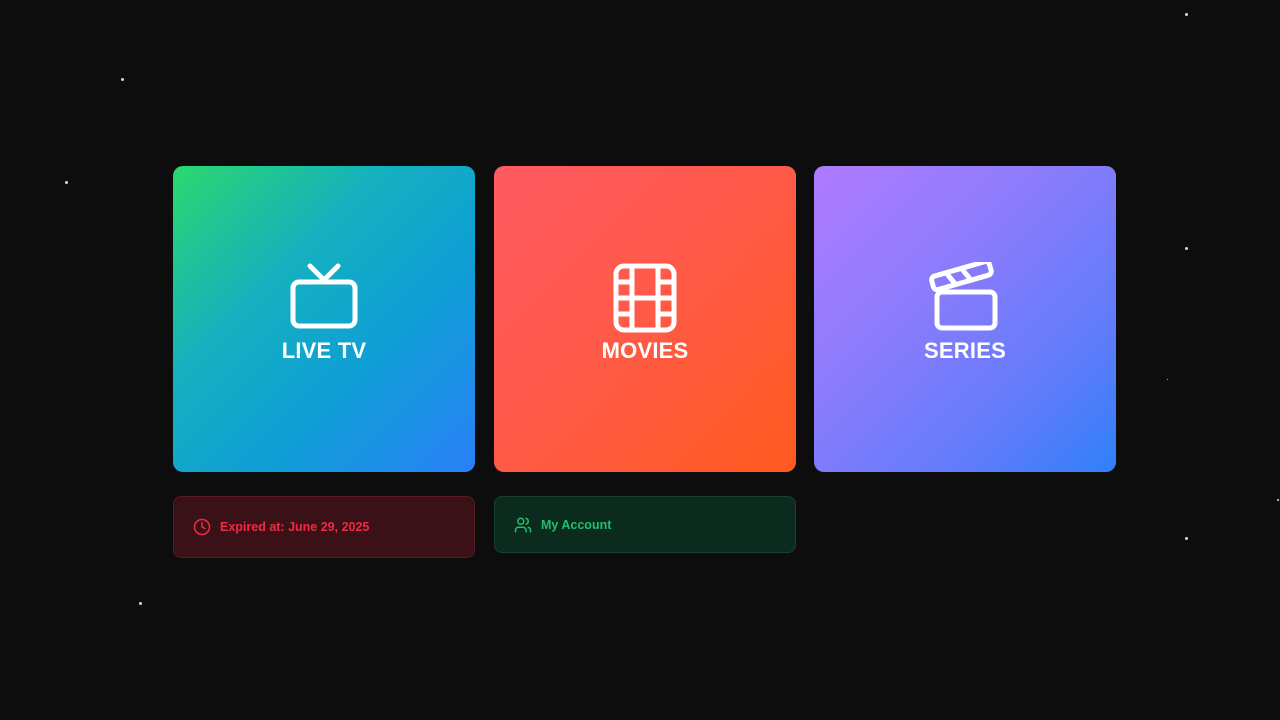  What do you see at coordinates (295, 527) in the screenshot?
I see `expiry-label: Expired at: June 29, 2025` at bounding box center [295, 527].